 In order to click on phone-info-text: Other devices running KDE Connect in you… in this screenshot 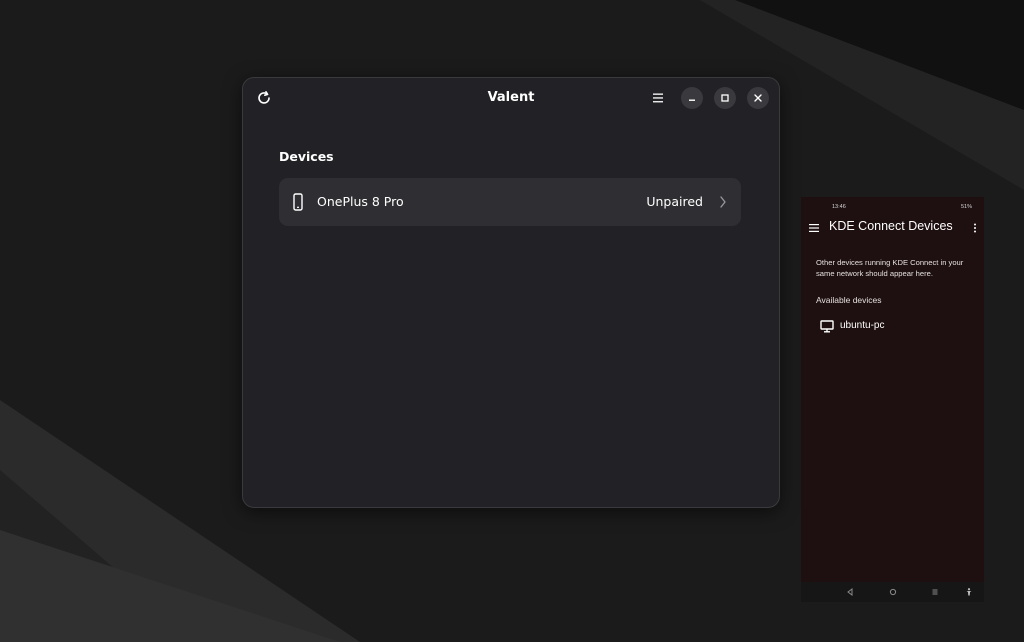, I will do `click(890, 268)`.